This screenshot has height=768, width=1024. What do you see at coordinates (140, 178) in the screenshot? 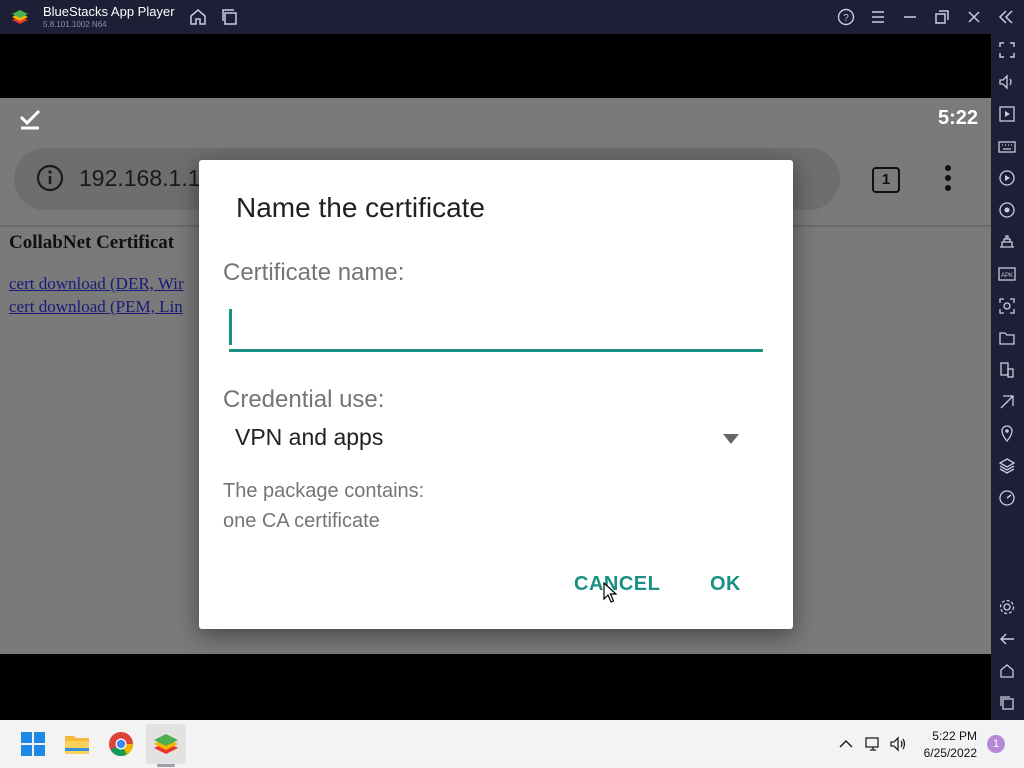
I see `url-text: 192.168.1.1` at bounding box center [140, 178].